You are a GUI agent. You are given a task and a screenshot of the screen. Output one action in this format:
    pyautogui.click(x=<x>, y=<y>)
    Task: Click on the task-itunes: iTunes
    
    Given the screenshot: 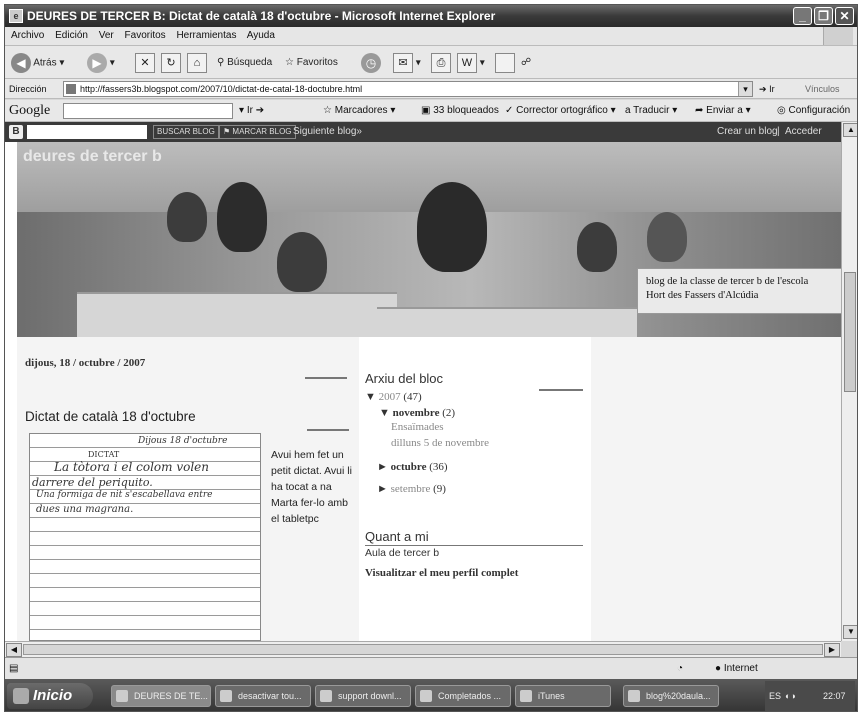 What is the action you would take?
    pyautogui.click(x=563, y=696)
    